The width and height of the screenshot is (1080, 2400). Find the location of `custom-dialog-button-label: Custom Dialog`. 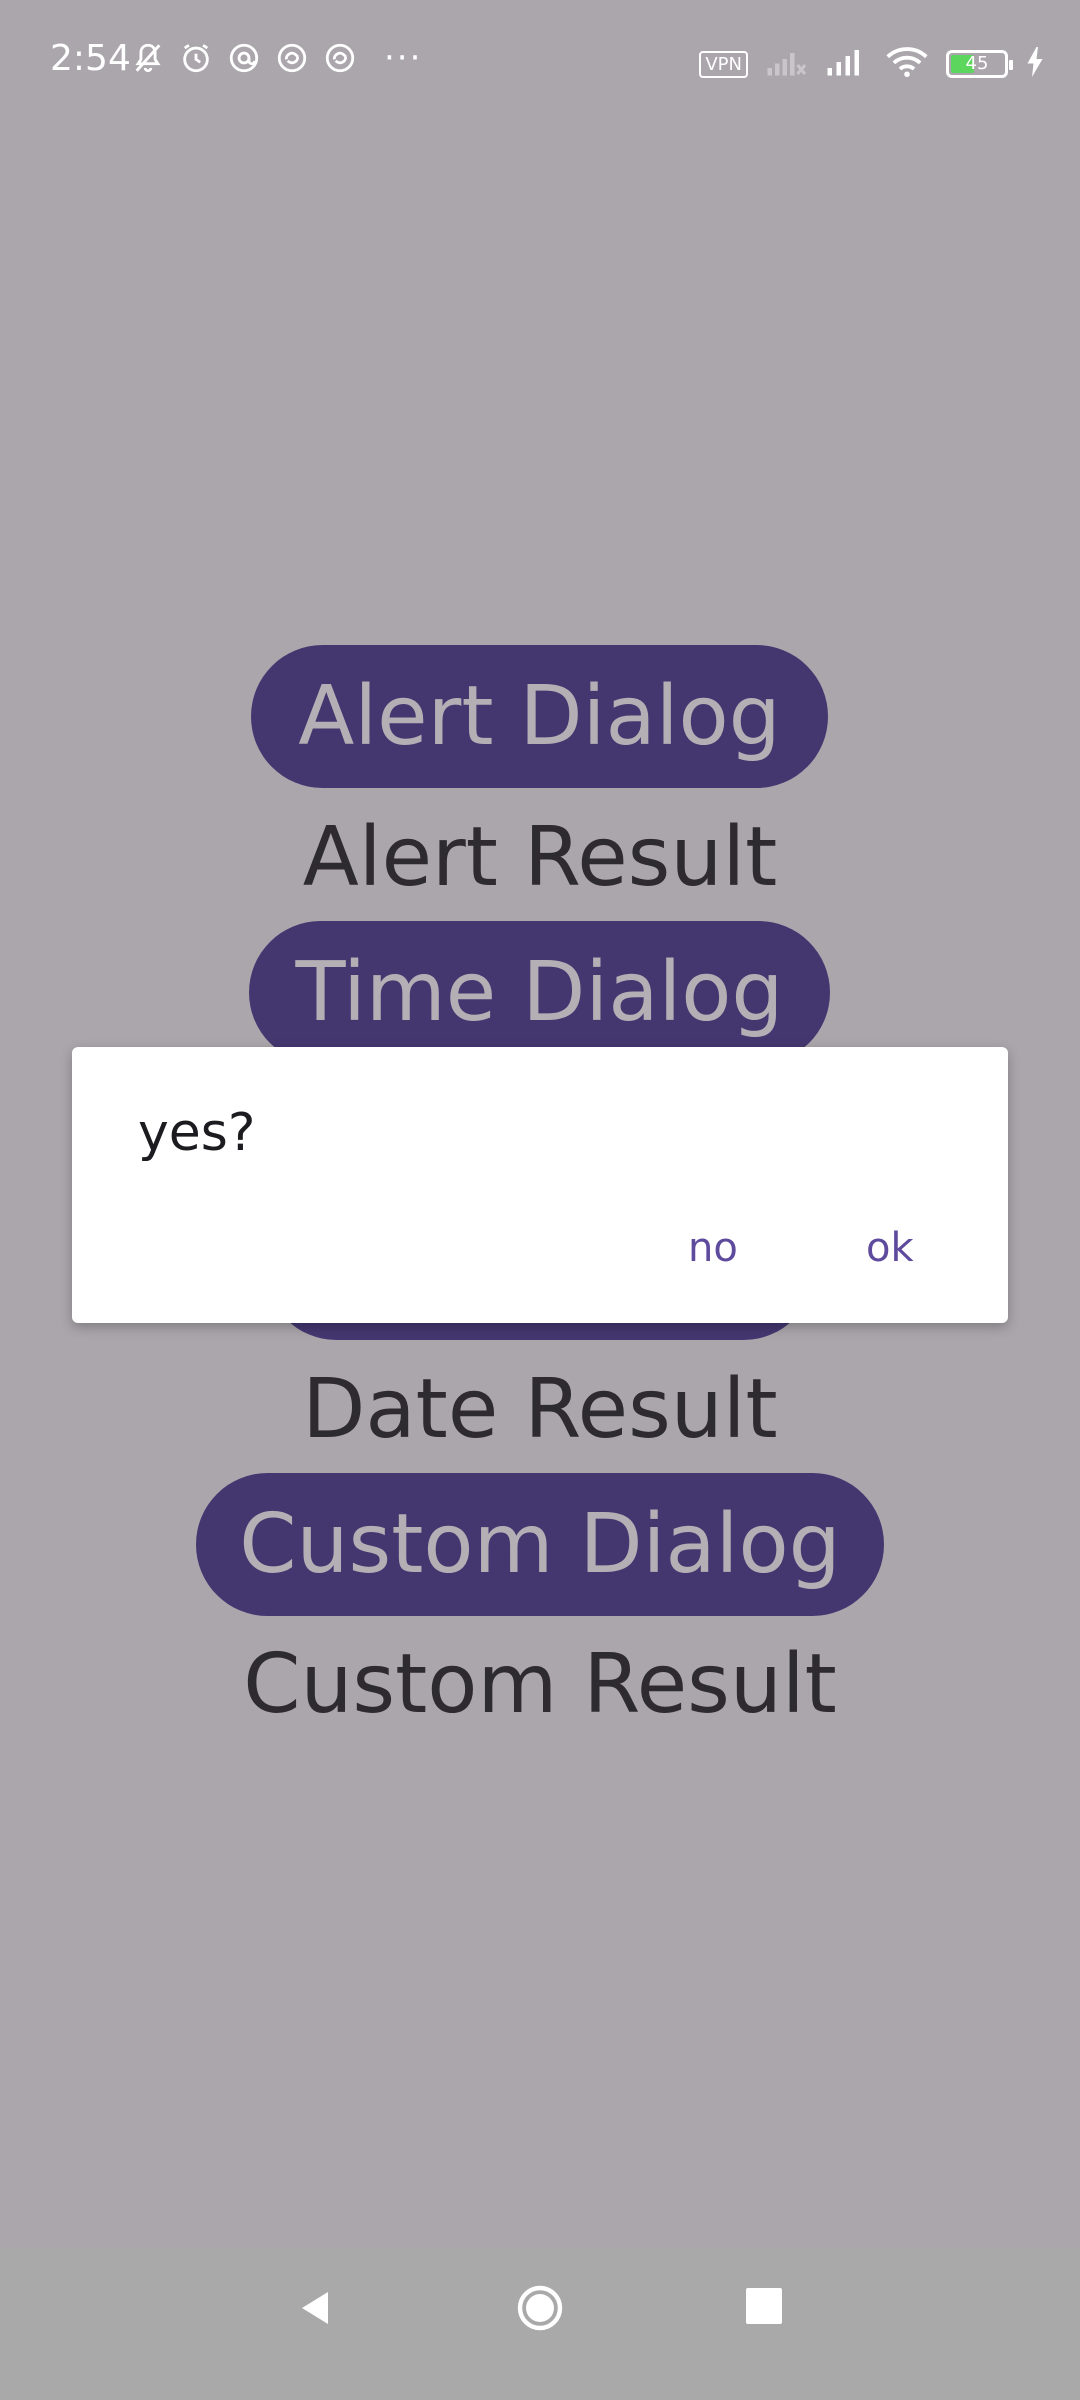

custom-dialog-button-label: Custom Dialog is located at coordinates (540, 1544).